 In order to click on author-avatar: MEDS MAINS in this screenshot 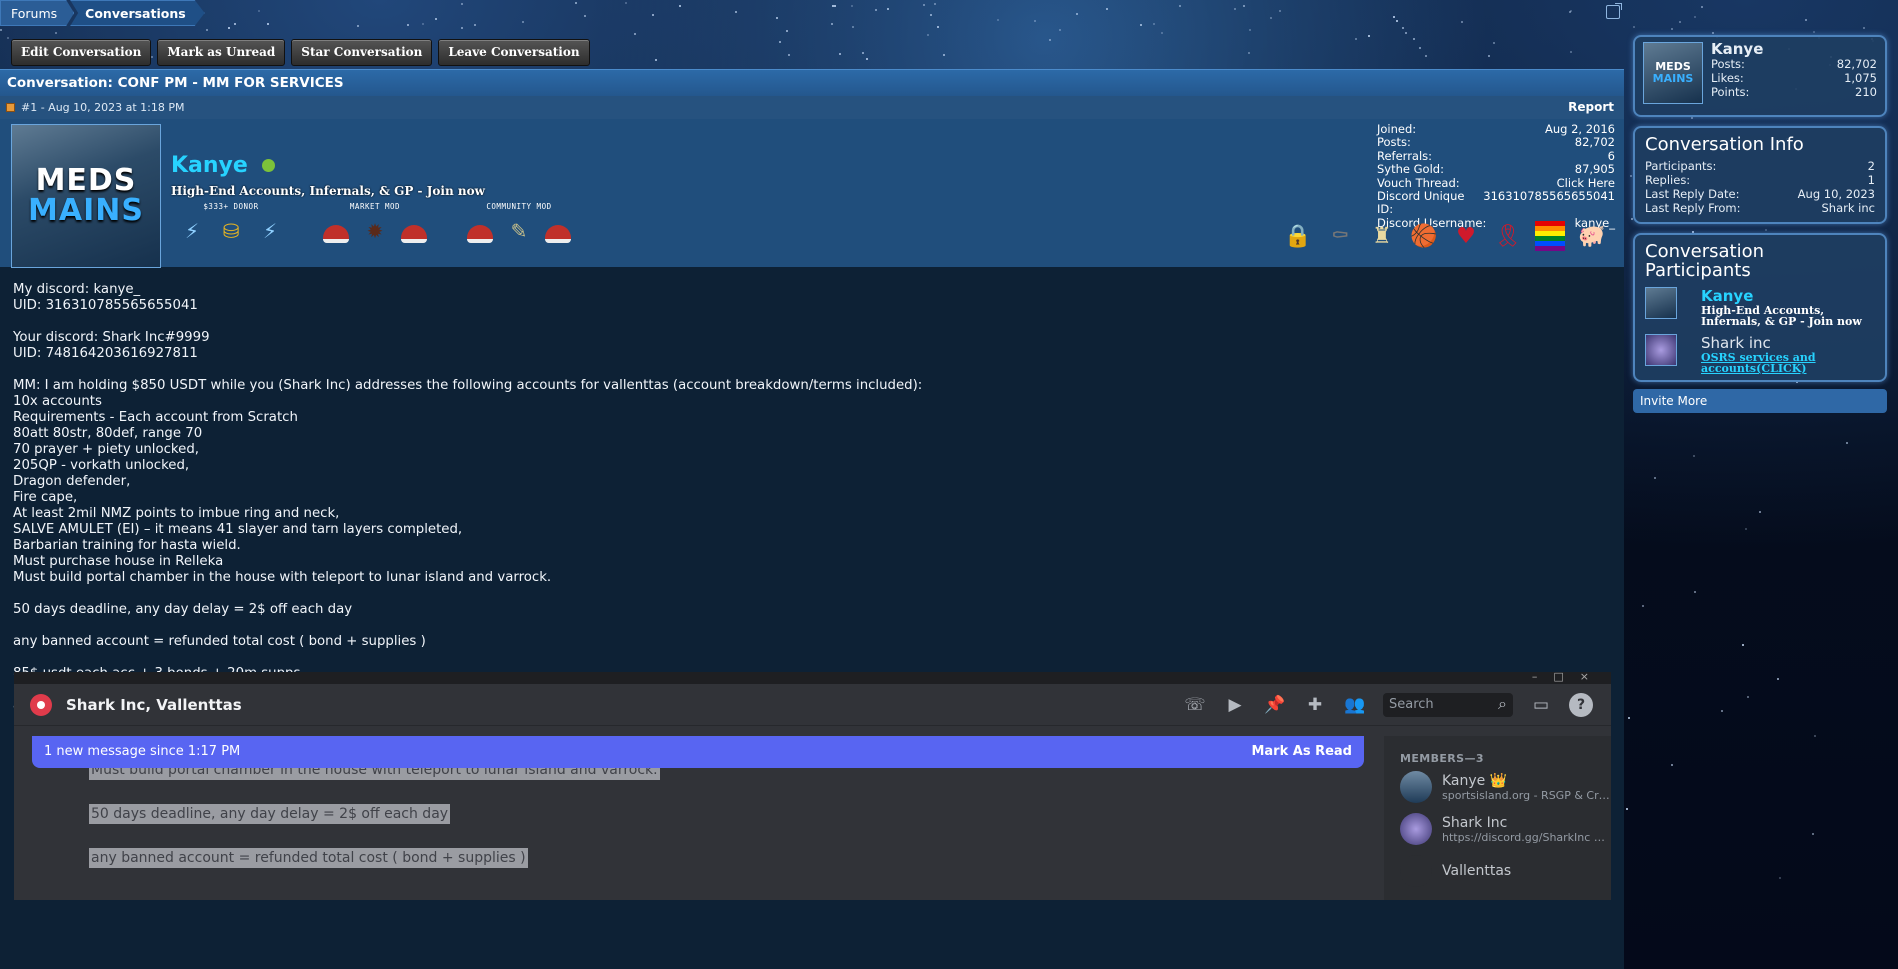, I will do `click(86, 196)`.